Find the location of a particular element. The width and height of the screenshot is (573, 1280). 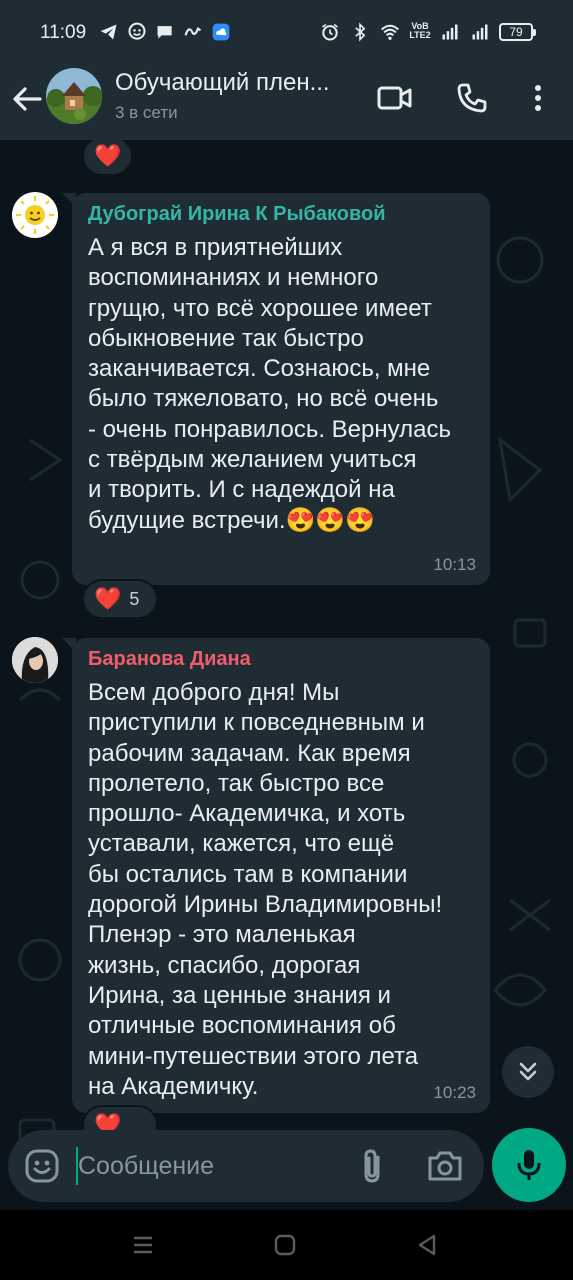

system-navigation-bar is located at coordinates (286, 1245).